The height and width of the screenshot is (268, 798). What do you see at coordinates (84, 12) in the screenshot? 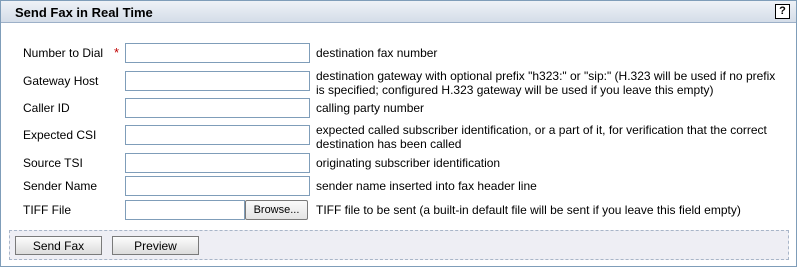
I see `panel-title: Send Fax in Real Time` at bounding box center [84, 12].